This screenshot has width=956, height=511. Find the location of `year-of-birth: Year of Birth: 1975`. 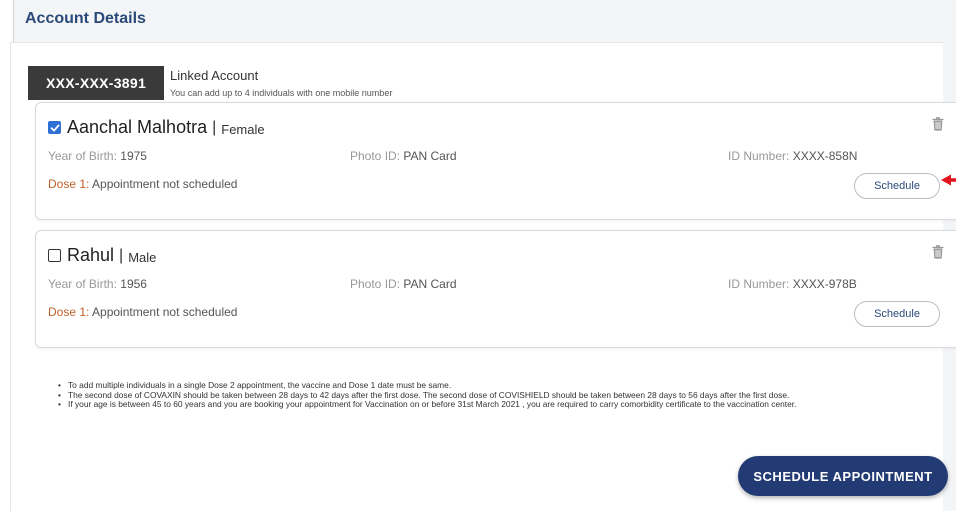

year-of-birth: Year of Birth: 1975 is located at coordinates (97, 156).